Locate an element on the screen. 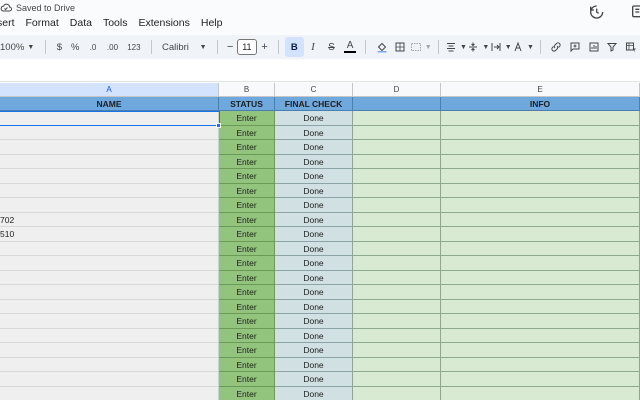 This screenshot has width=640, height=400. font-size-input: 11 is located at coordinates (247, 47).